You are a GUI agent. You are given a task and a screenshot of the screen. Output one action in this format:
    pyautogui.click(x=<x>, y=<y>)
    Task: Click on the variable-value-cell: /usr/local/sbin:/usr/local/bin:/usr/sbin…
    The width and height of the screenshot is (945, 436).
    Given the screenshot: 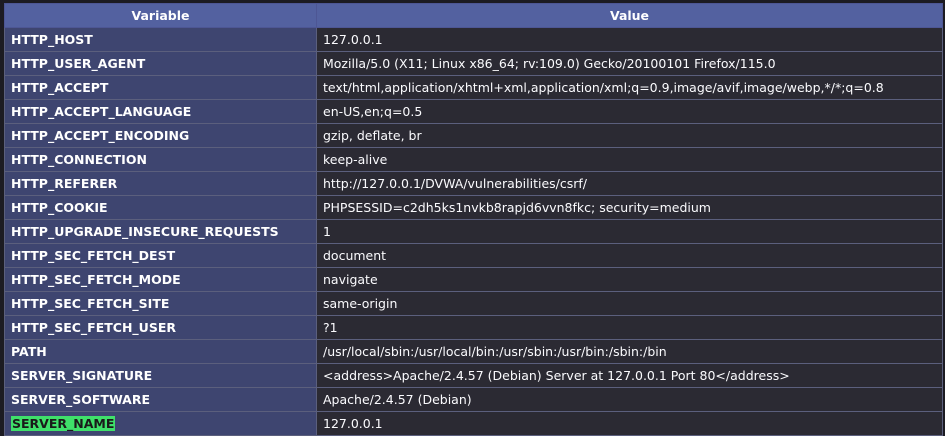 What is the action you would take?
    pyautogui.click(x=629, y=351)
    